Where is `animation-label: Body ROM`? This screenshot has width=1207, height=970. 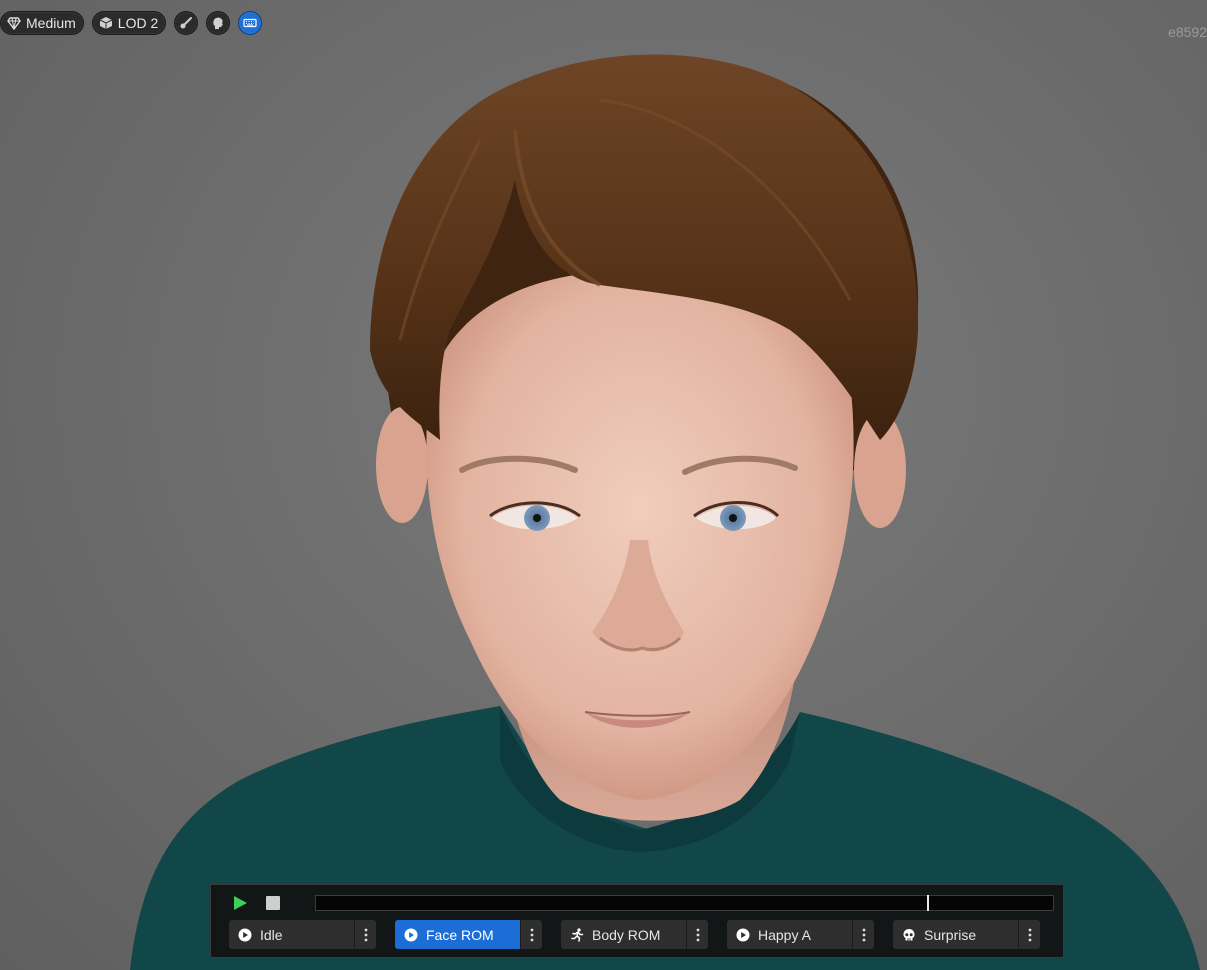 animation-label: Body ROM is located at coordinates (626, 934).